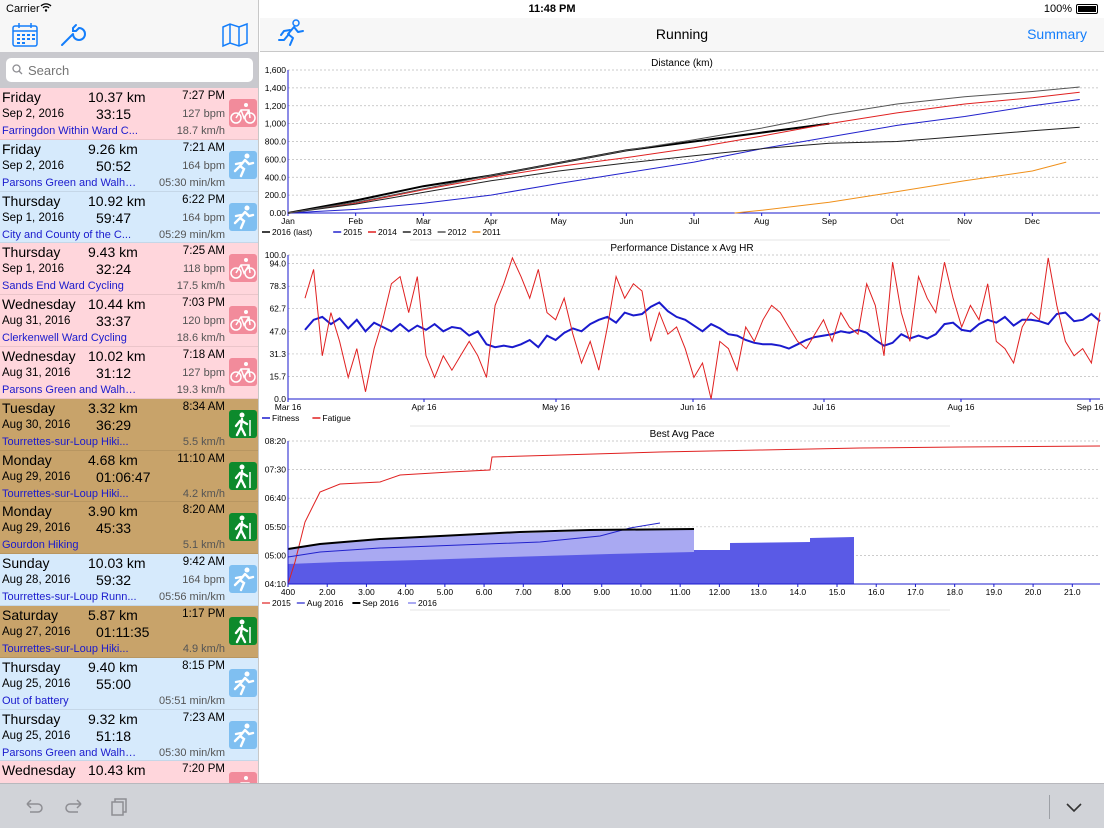 The image size is (1104, 828). Describe the element at coordinates (191, 752) in the screenshot. I see `activity-speed: 05:30 min/km` at that location.